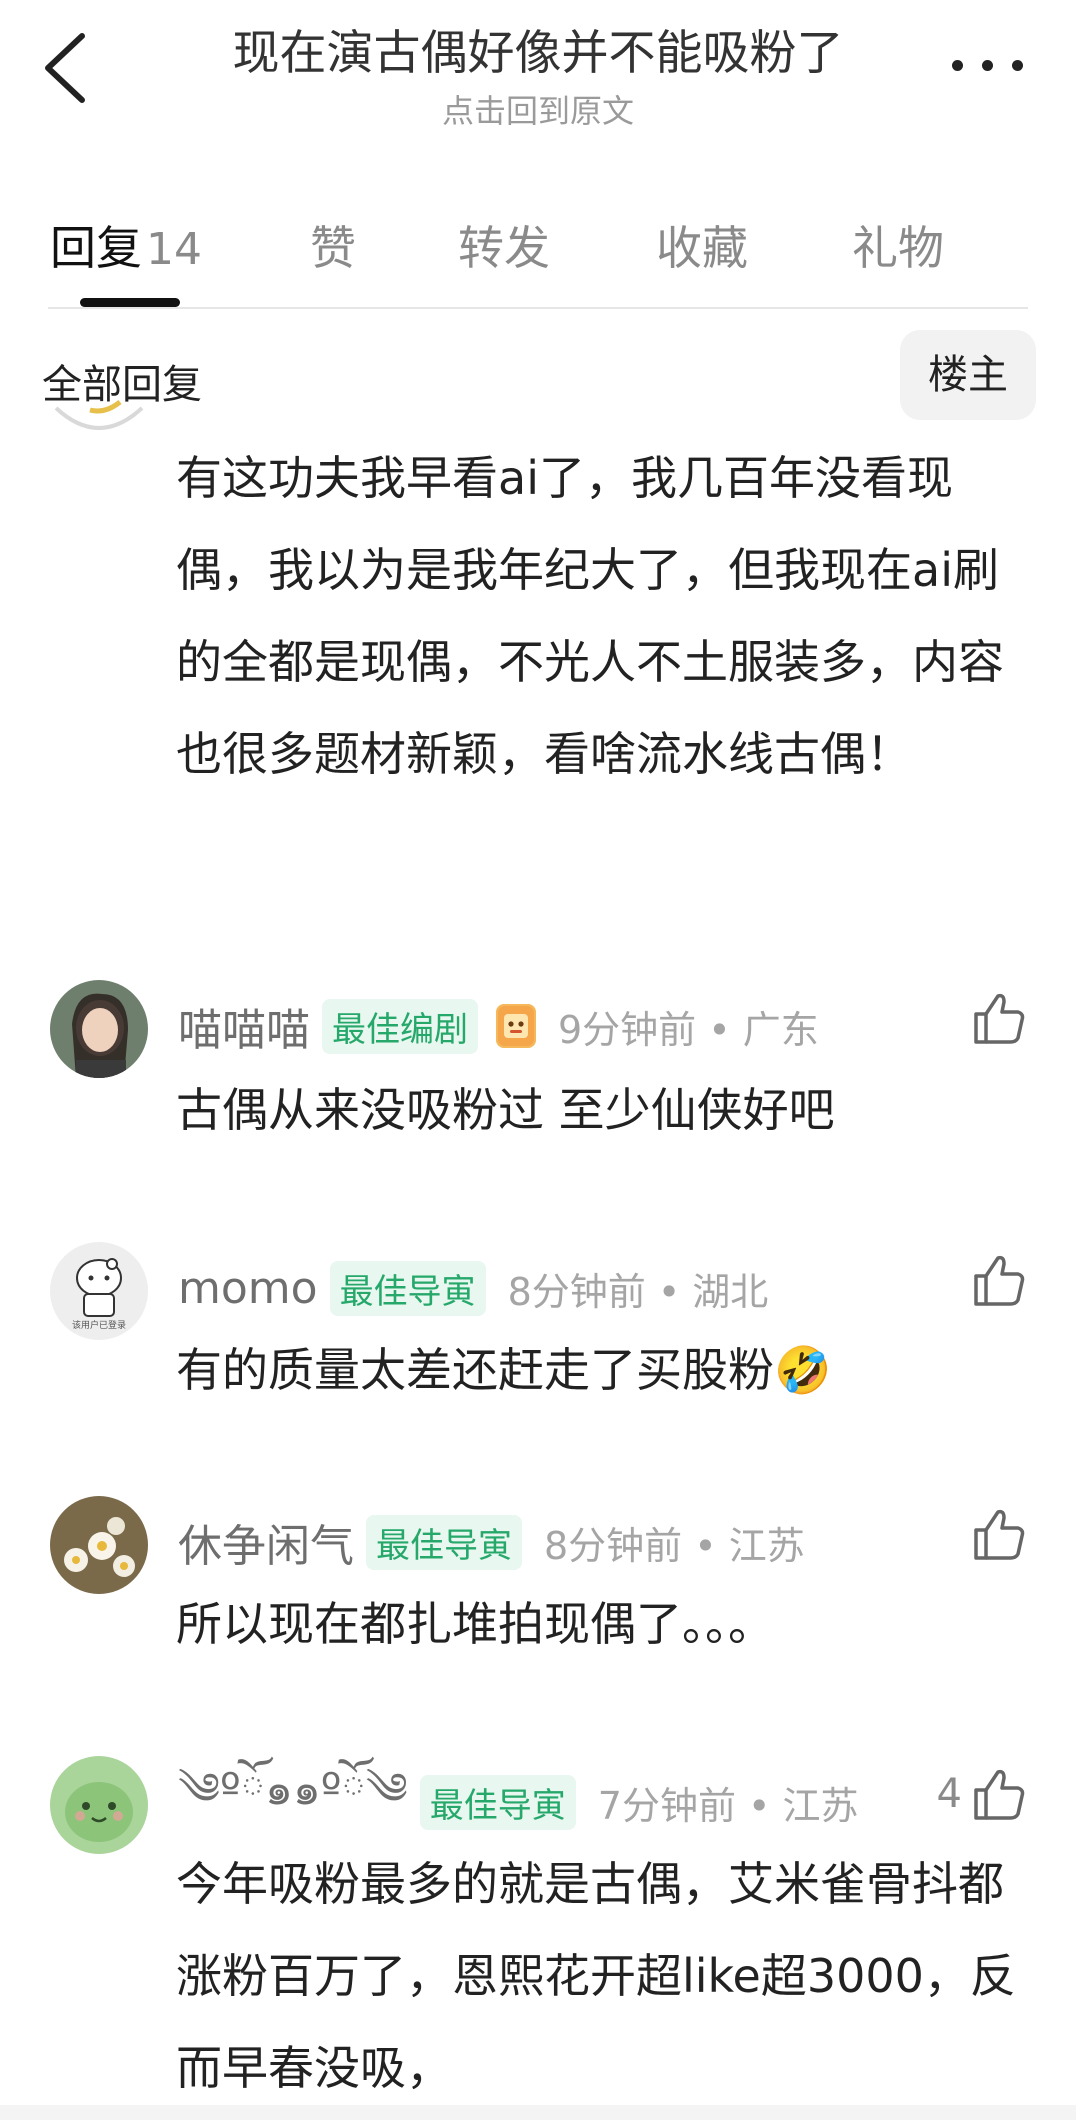 The height and width of the screenshot is (2120, 1076). I want to click on status-badge: 最佳编剧, so click(400, 1026).